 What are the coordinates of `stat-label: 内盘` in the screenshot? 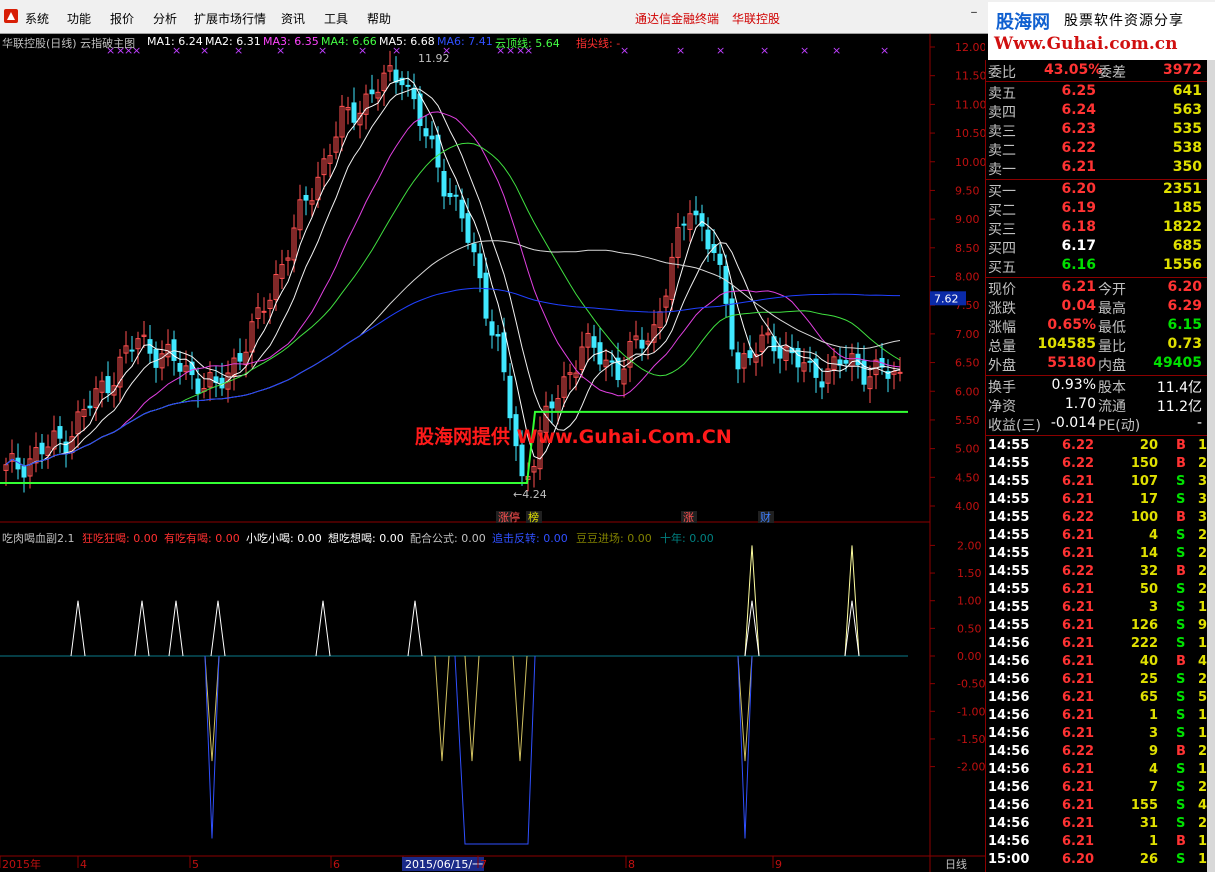 It's located at (1112, 366).